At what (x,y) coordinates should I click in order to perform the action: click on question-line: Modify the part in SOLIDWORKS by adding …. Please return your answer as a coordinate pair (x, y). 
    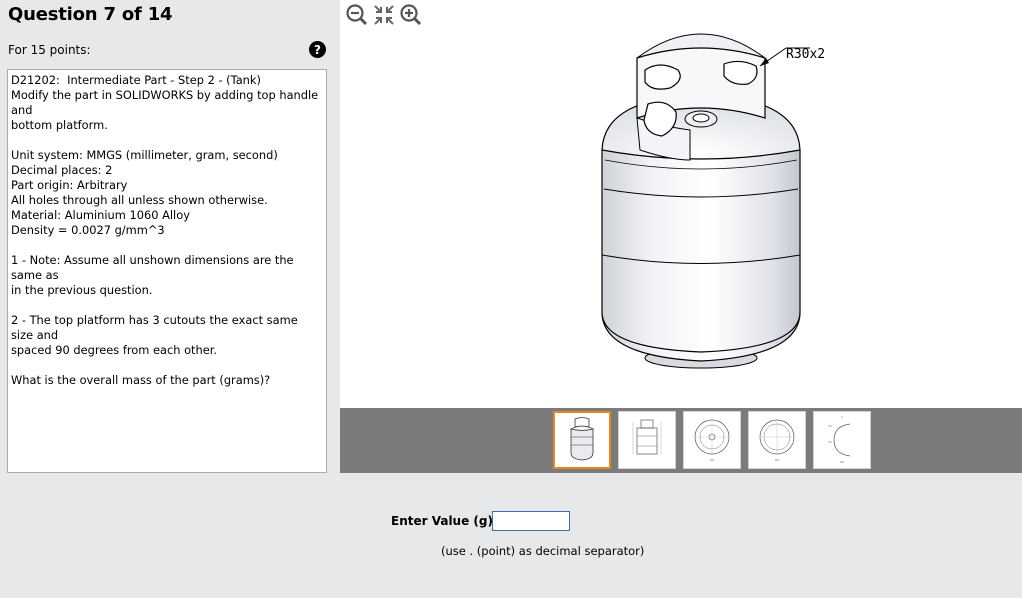
    Looking at the image, I should click on (166, 102).